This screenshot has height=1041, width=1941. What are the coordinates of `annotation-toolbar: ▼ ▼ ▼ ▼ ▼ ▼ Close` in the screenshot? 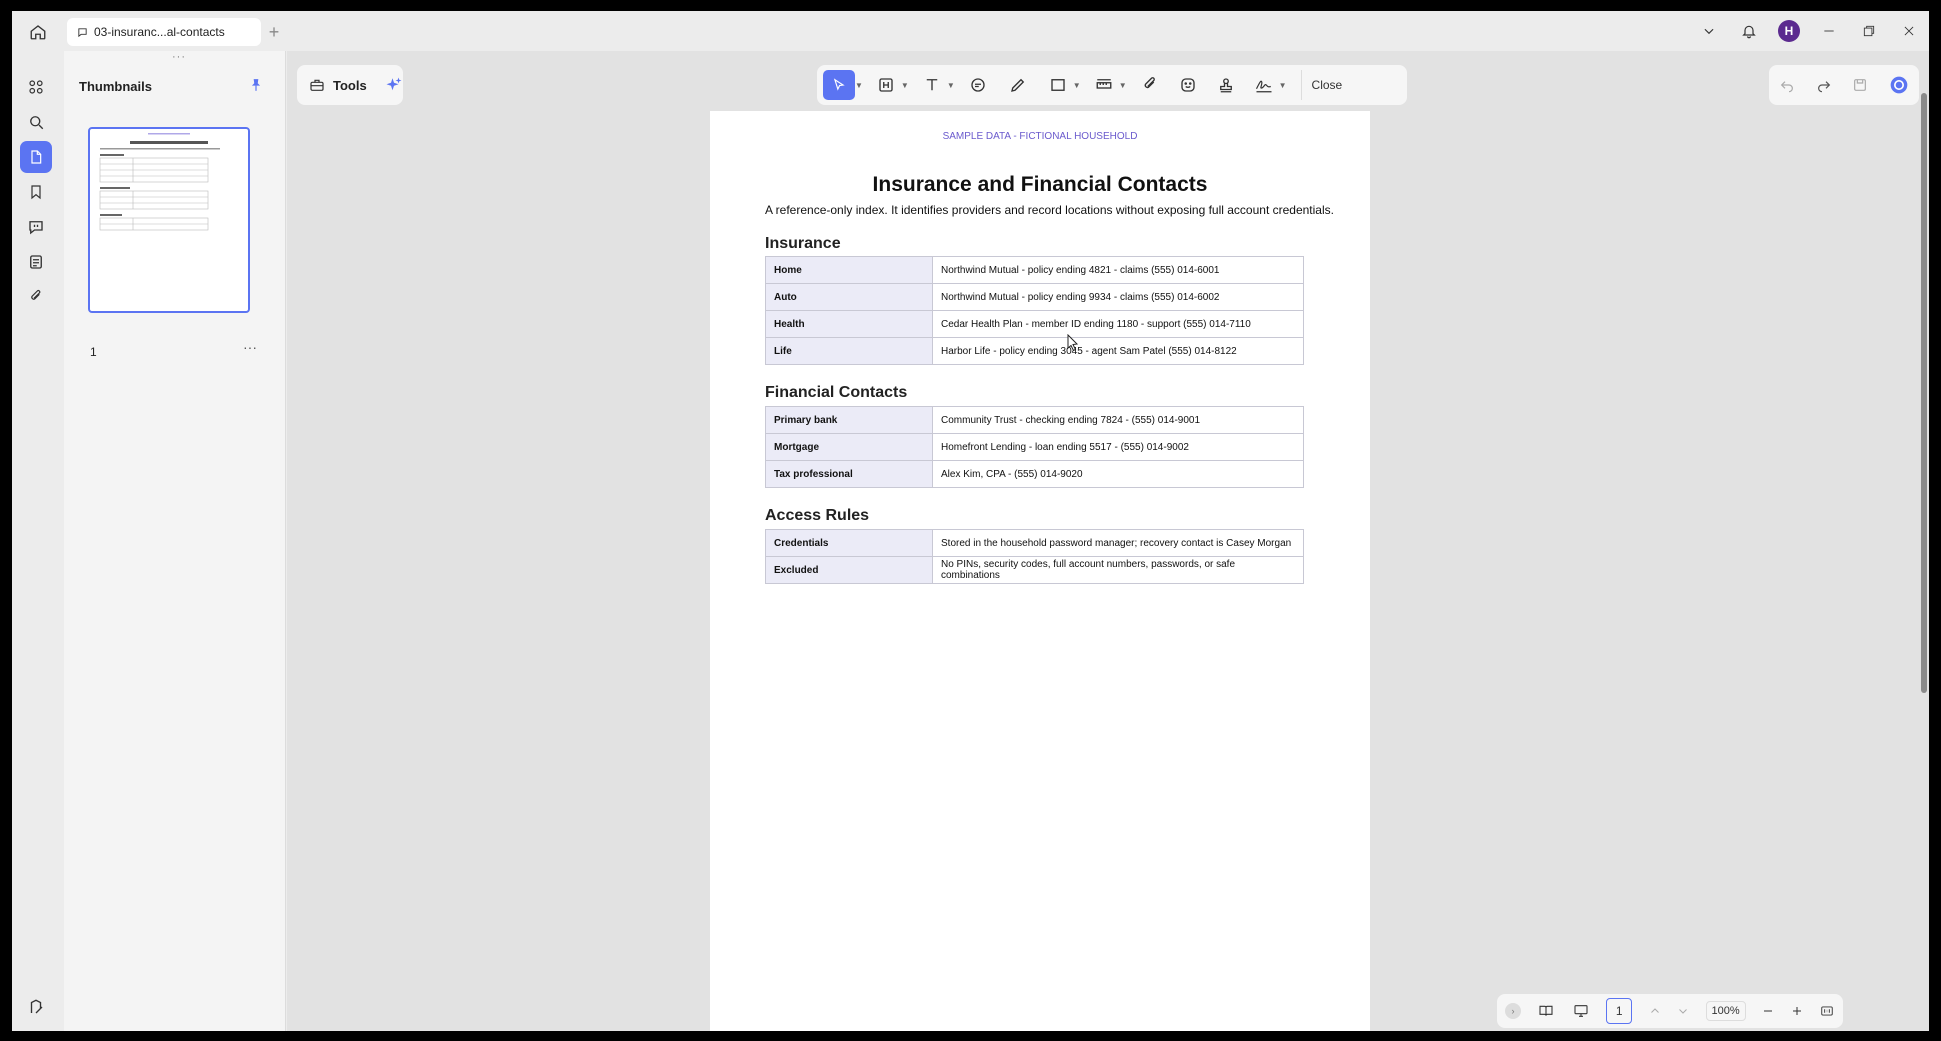 It's located at (1112, 85).